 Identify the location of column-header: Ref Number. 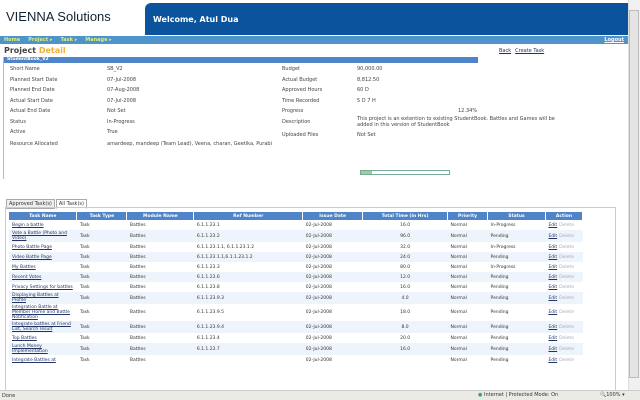
(248, 216).